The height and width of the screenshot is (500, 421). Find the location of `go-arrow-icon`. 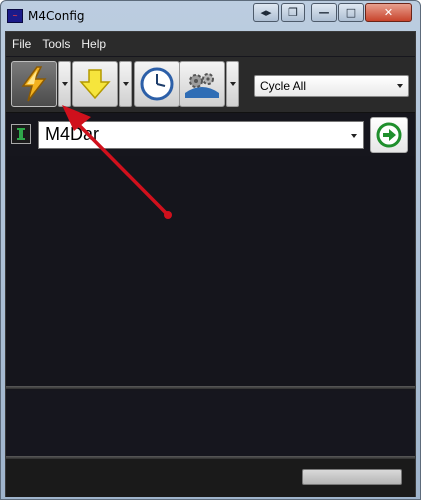

go-arrow-icon is located at coordinates (389, 135).